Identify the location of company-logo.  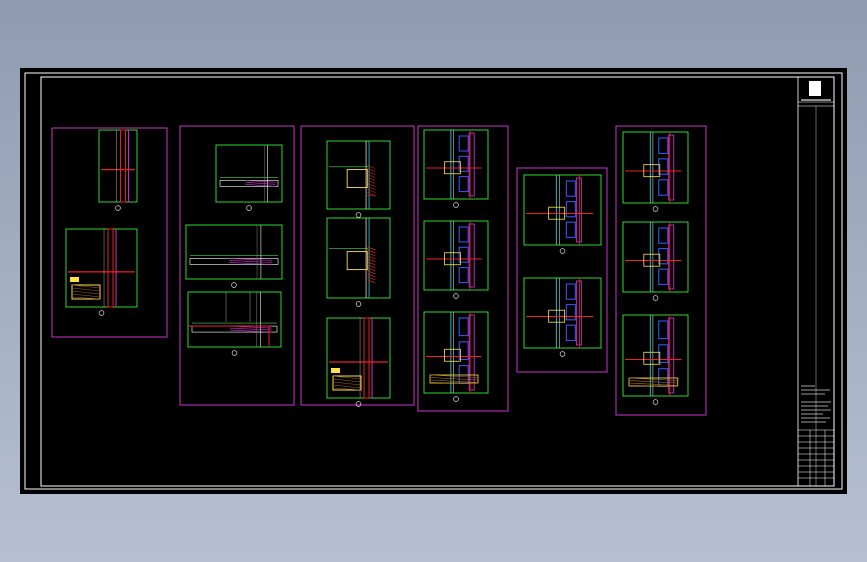
(815, 88).